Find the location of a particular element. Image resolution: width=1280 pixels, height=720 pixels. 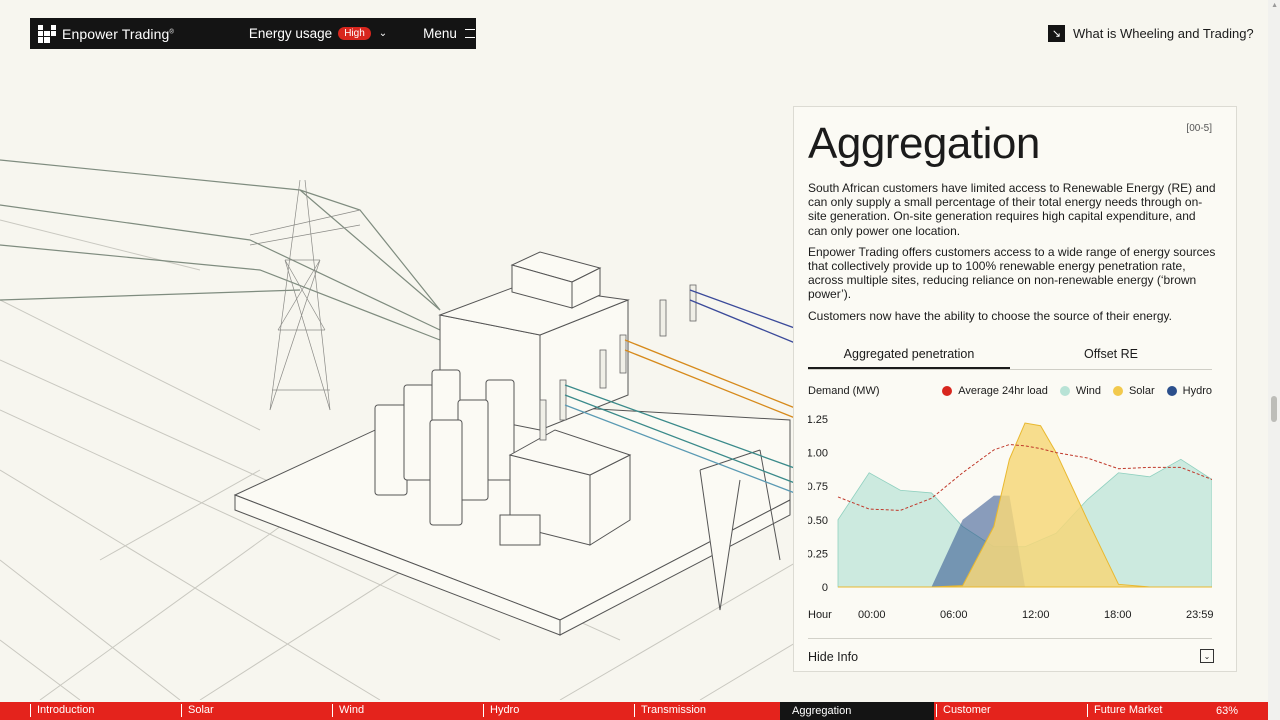

x-tick-label: 06:00 is located at coordinates (954, 615).